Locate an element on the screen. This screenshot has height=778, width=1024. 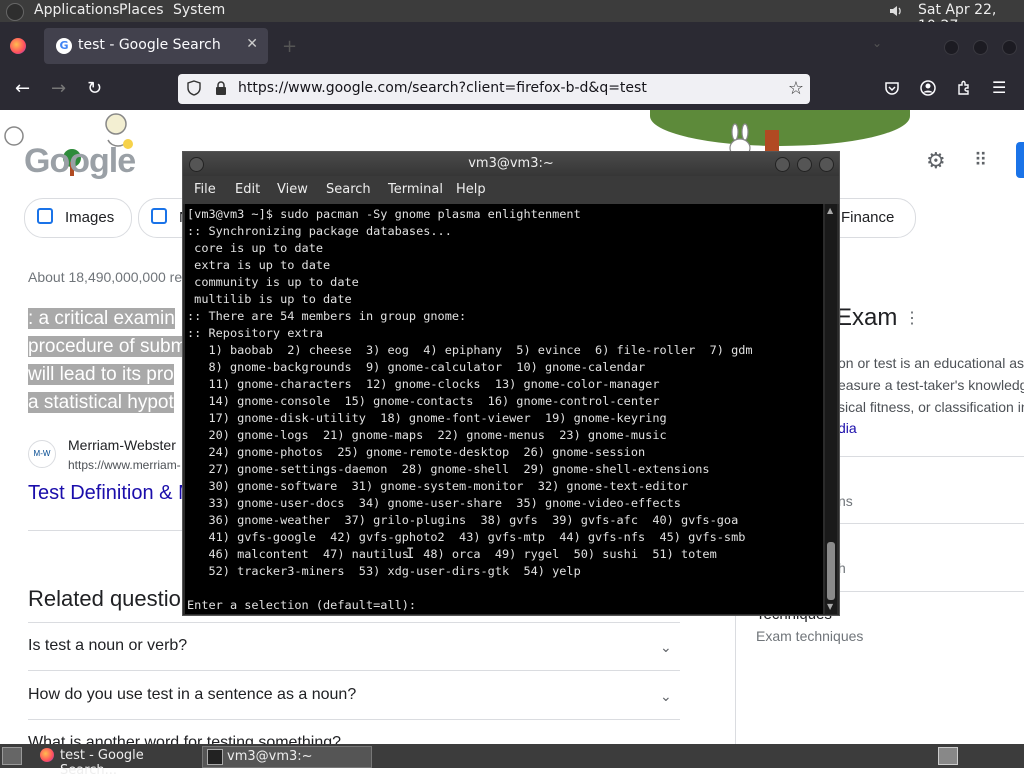
google-logo: Google is located at coordinates (80, 161).